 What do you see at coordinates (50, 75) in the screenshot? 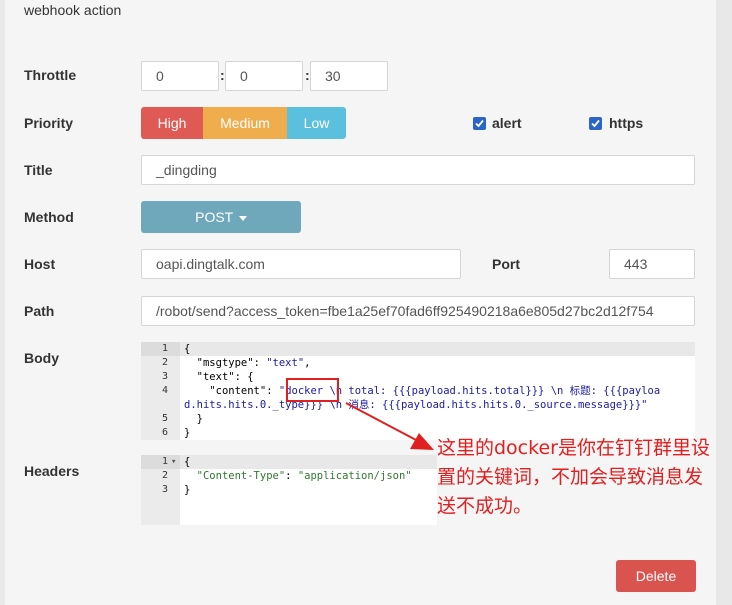
I see `throttle-label: Throttle` at bounding box center [50, 75].